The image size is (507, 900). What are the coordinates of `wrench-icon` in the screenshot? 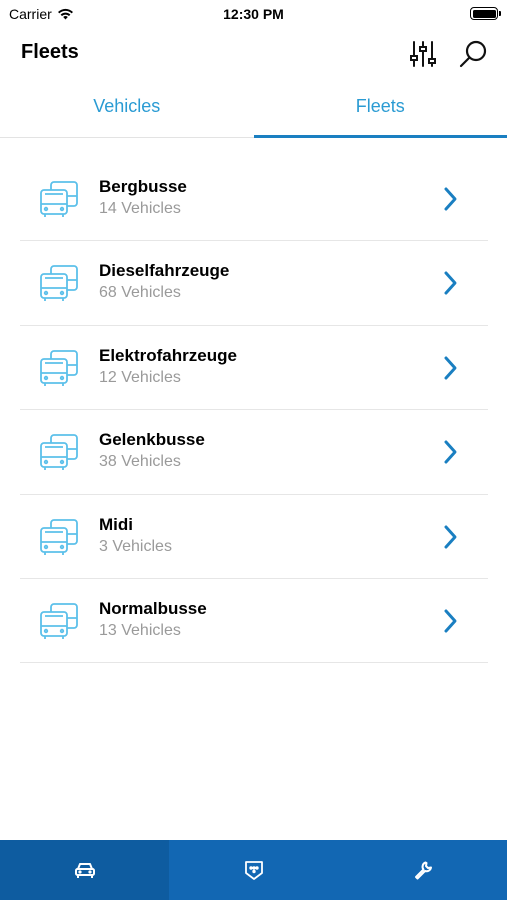 It's located at (423, 870).